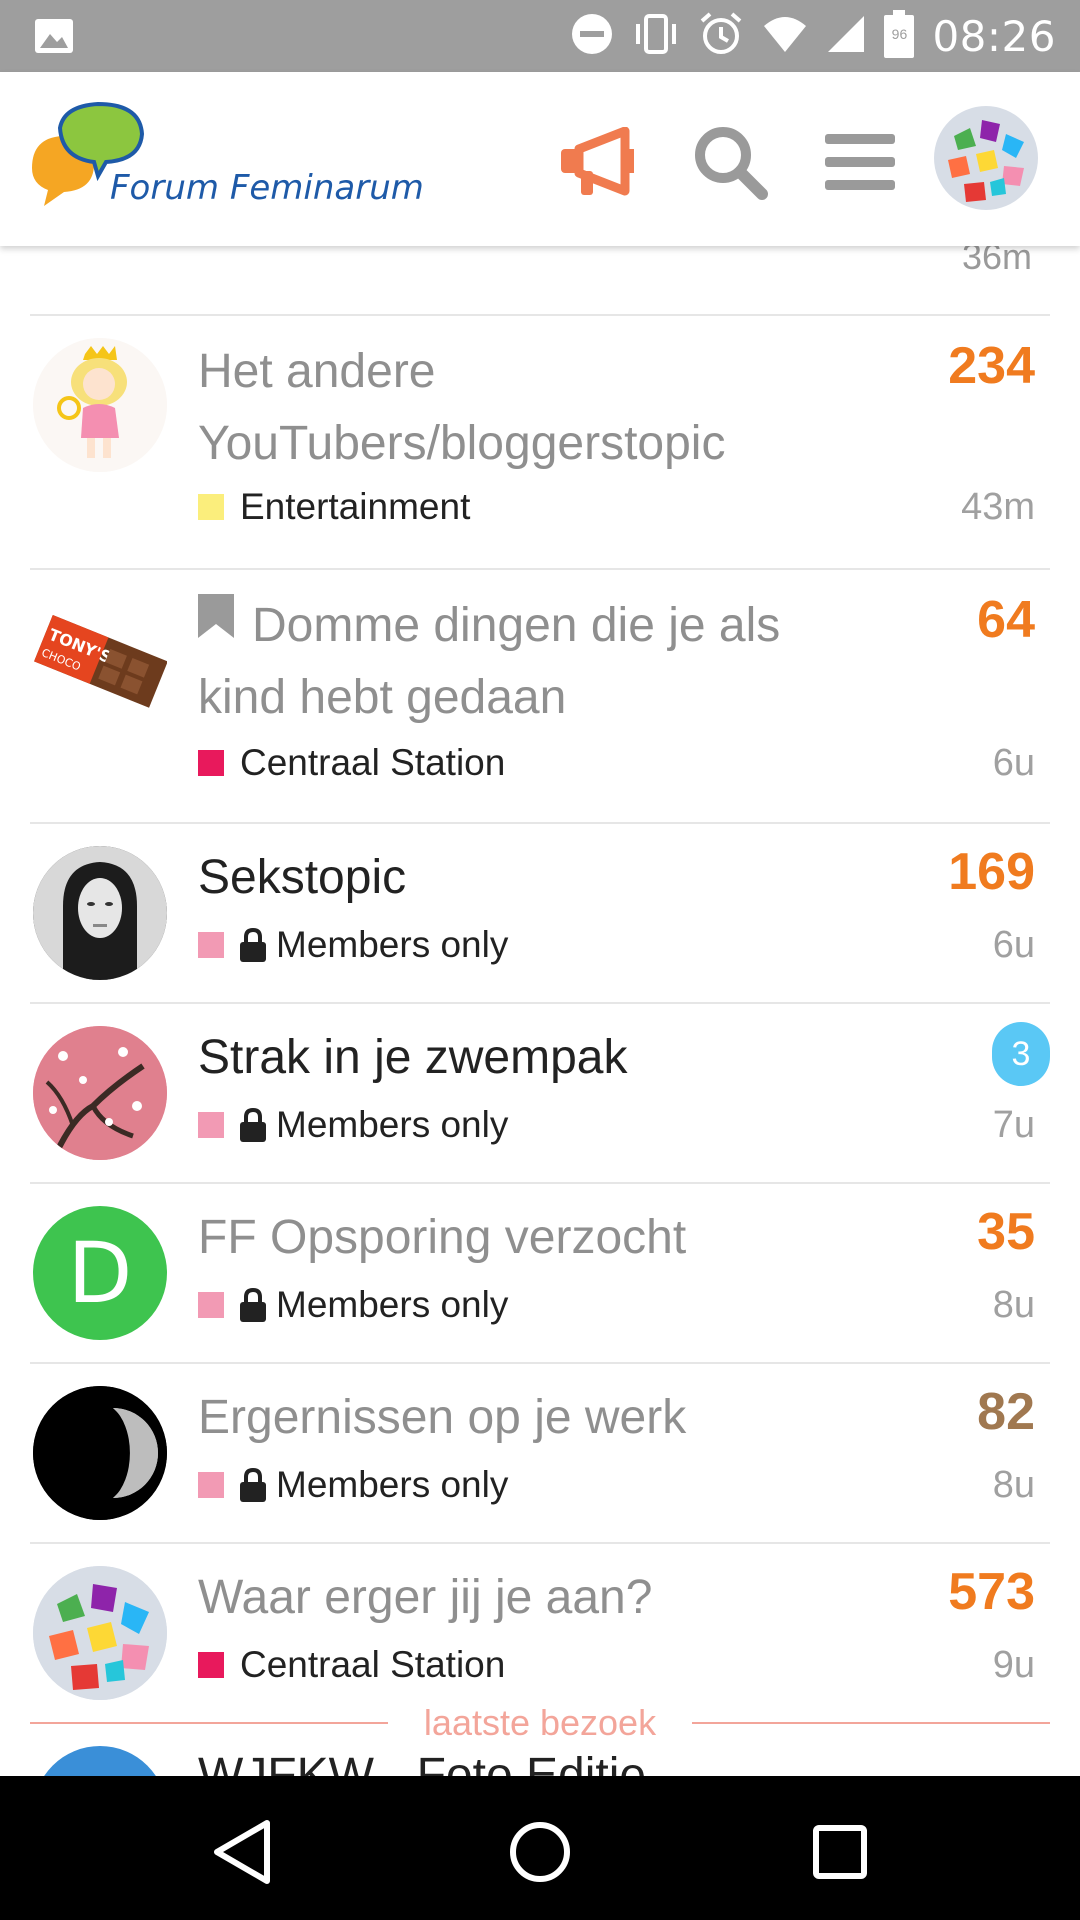 The height and width of the screenshot is (1920, 1080). Describe the element at coordinates (216, 623) in the screenshot. I see `bookmark-icon` at that location.